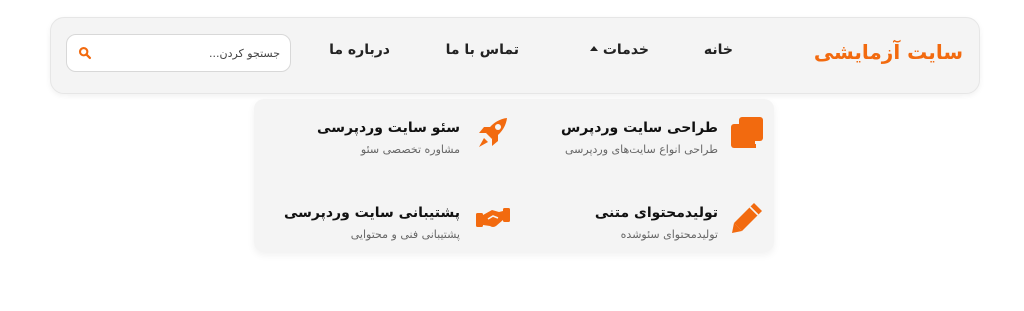  I want to click on nav-about: درباره ما, so click(359, 50).